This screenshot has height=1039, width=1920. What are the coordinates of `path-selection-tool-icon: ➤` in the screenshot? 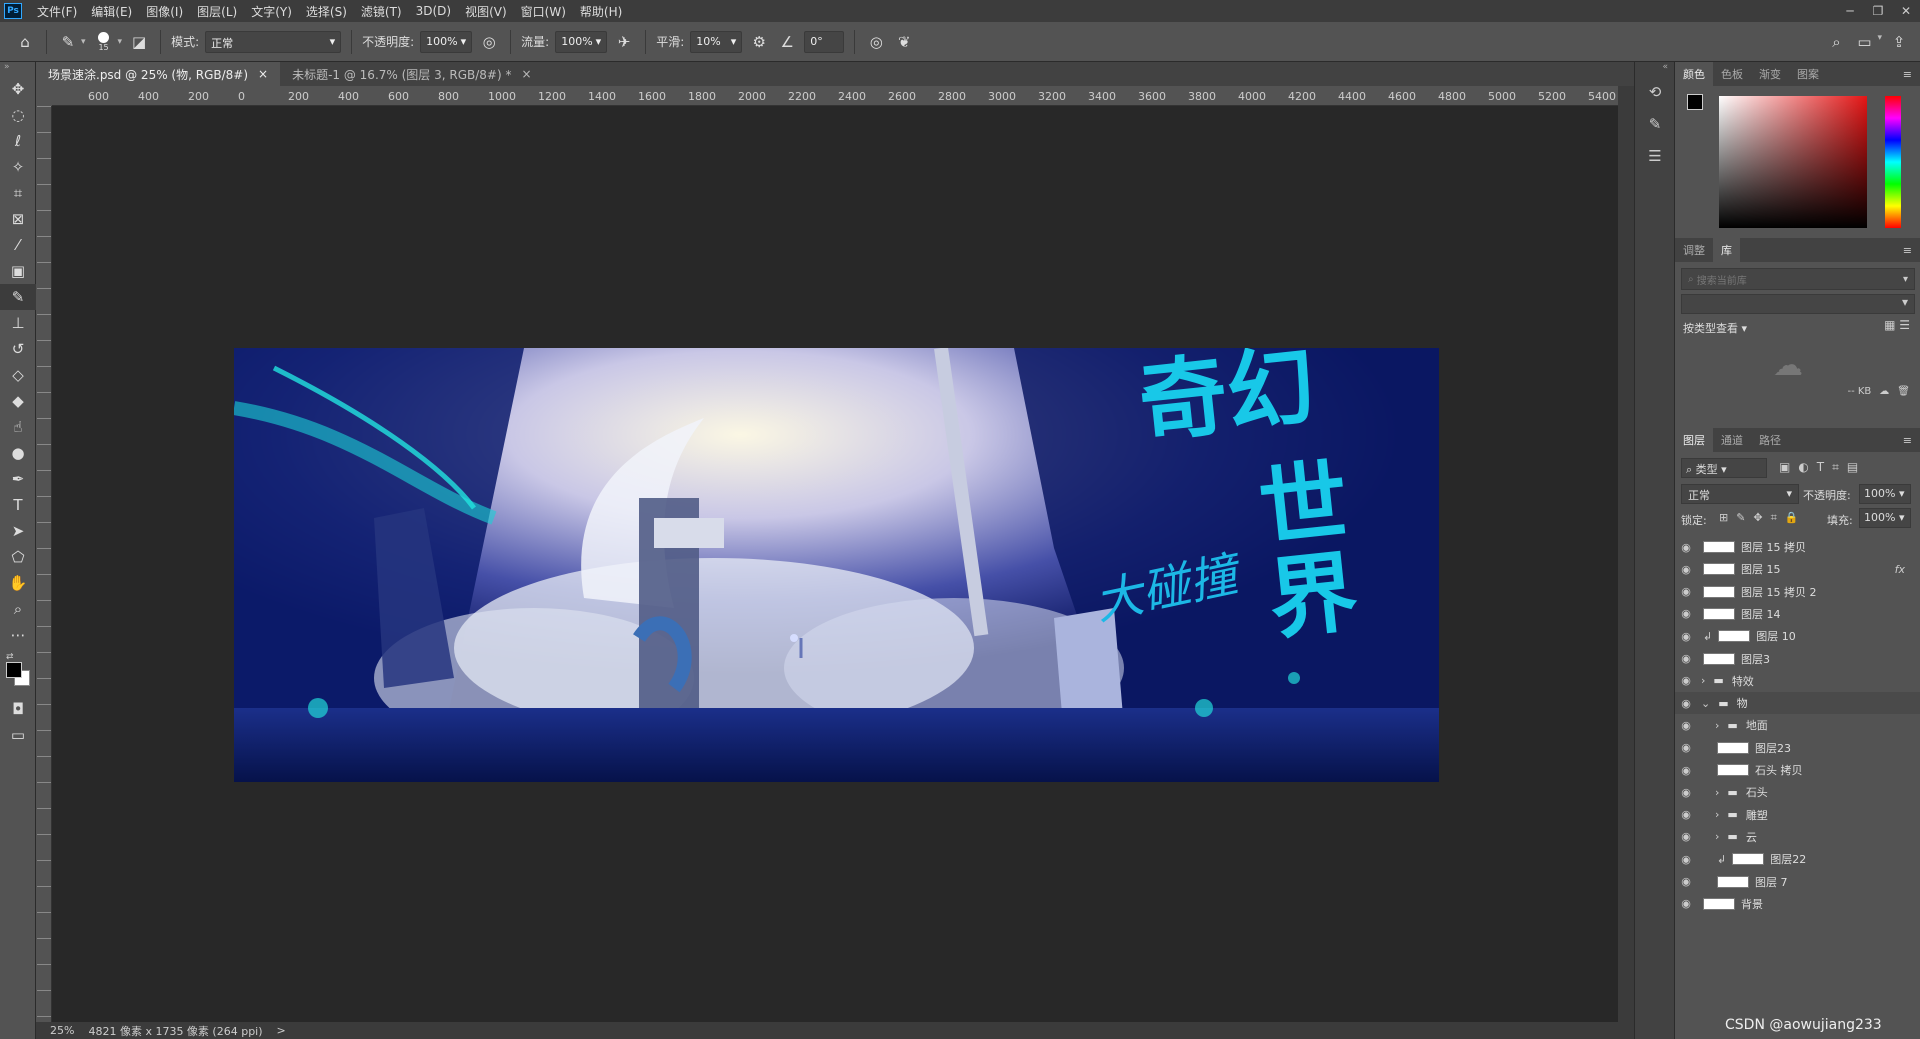 It's located at (18, 531).